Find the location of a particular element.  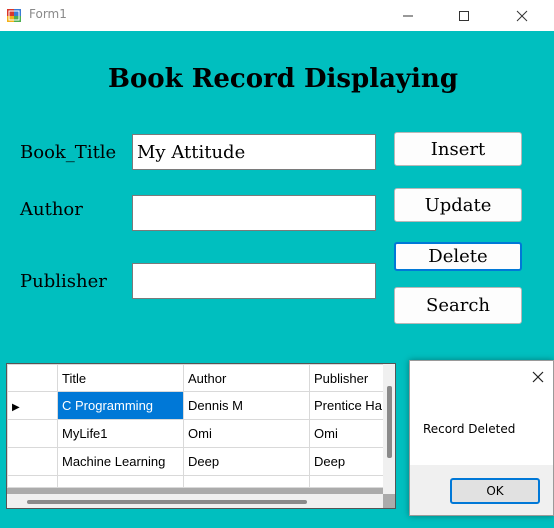

dialog-close-button is located at coordinates (538, 377).